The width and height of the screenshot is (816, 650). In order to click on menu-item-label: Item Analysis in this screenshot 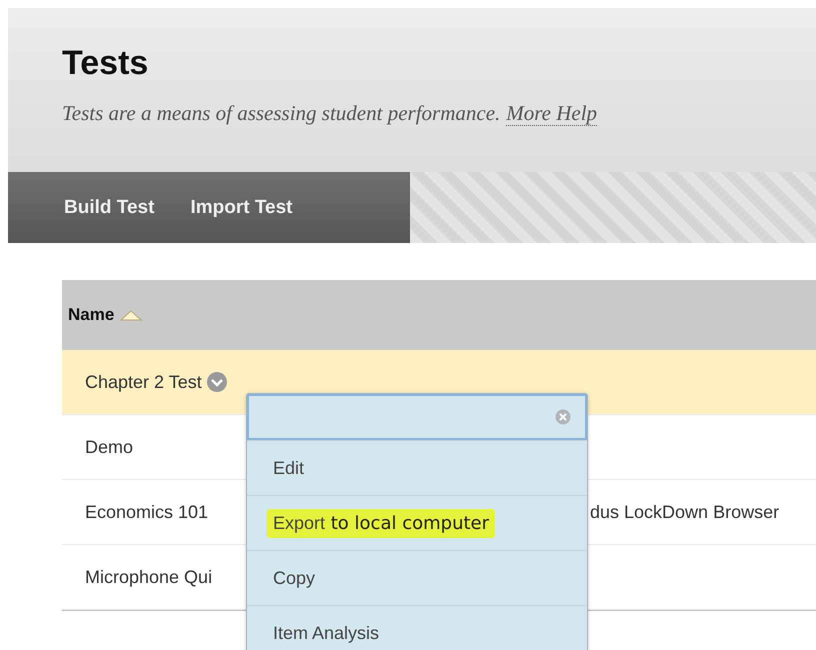, I will do `click(326, 633)`.